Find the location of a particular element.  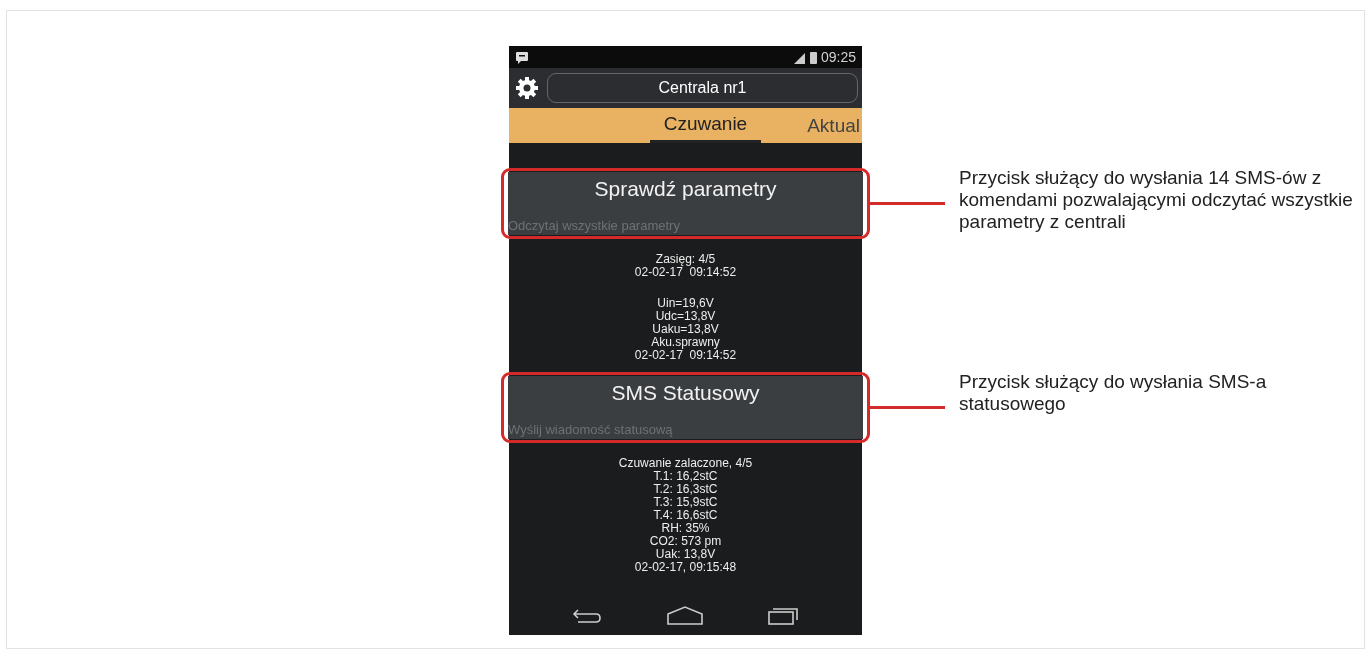

back-icon is located at coordinates (586, 615).